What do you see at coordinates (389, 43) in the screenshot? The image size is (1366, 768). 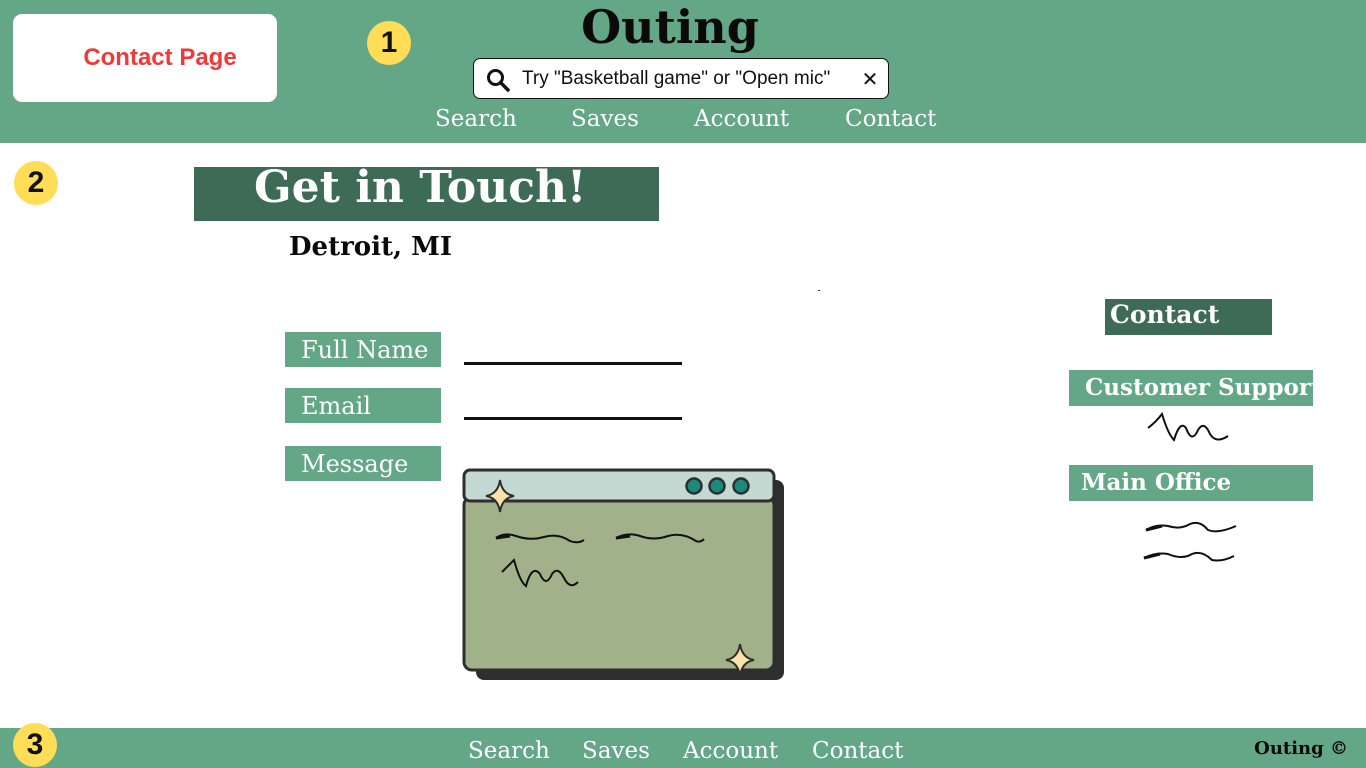 I see `step-badge-1: 1` at bounding box center [389, 43].